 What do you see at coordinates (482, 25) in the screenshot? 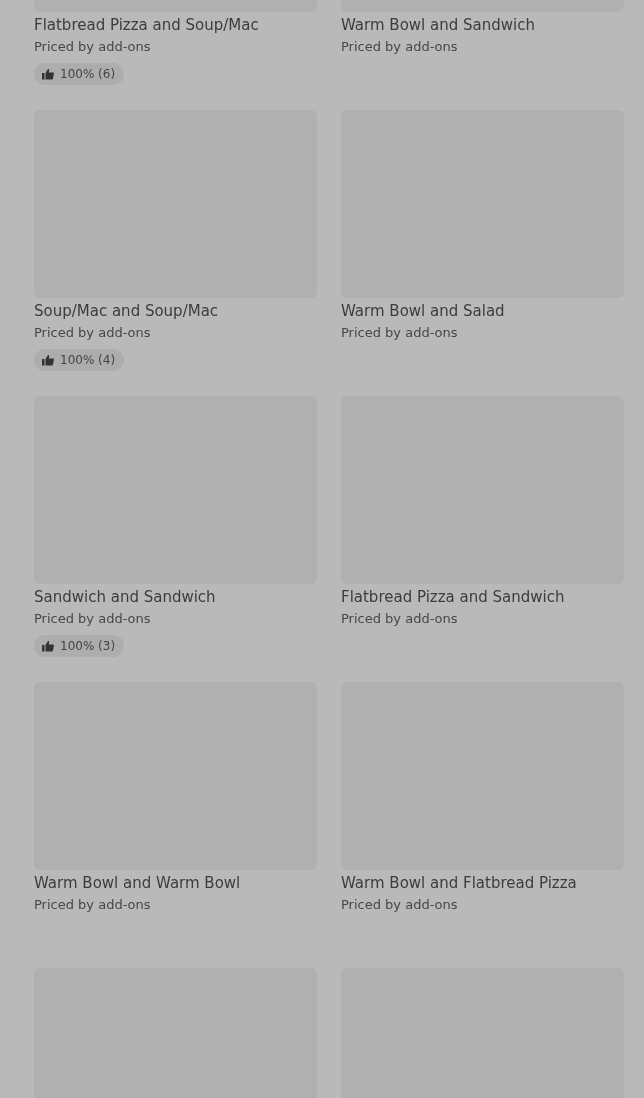
I see `dish-title: Warm Bowl and Sandwich` at bounding box center [482, 25].